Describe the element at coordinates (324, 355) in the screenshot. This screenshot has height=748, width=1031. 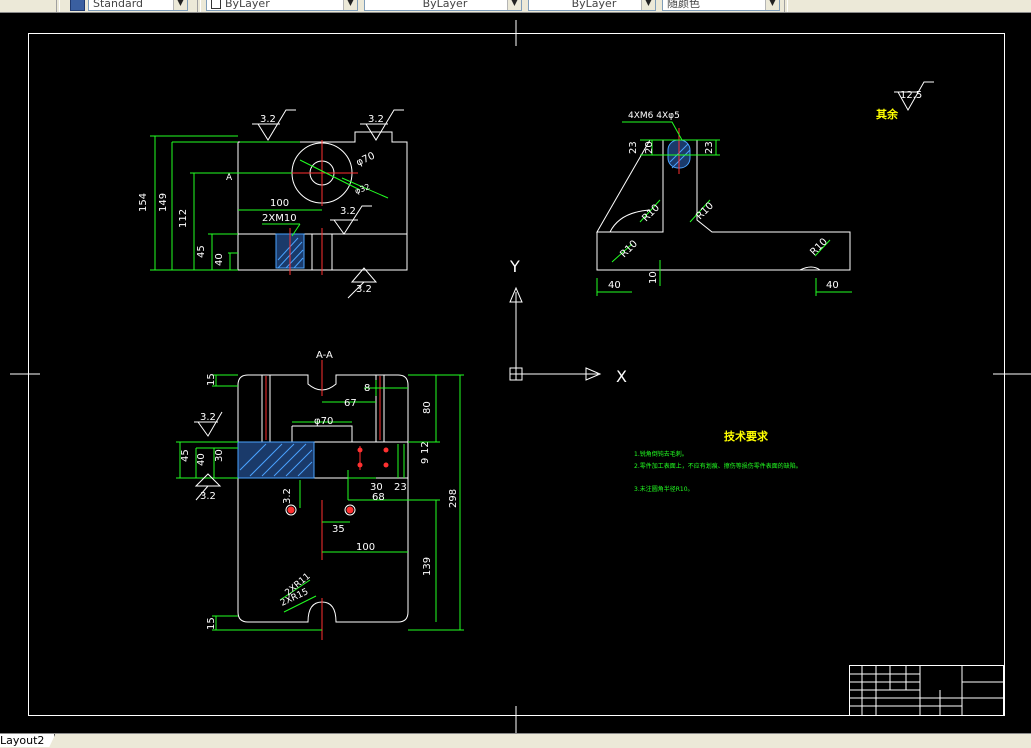
I see `section-title: A-A` at that location.